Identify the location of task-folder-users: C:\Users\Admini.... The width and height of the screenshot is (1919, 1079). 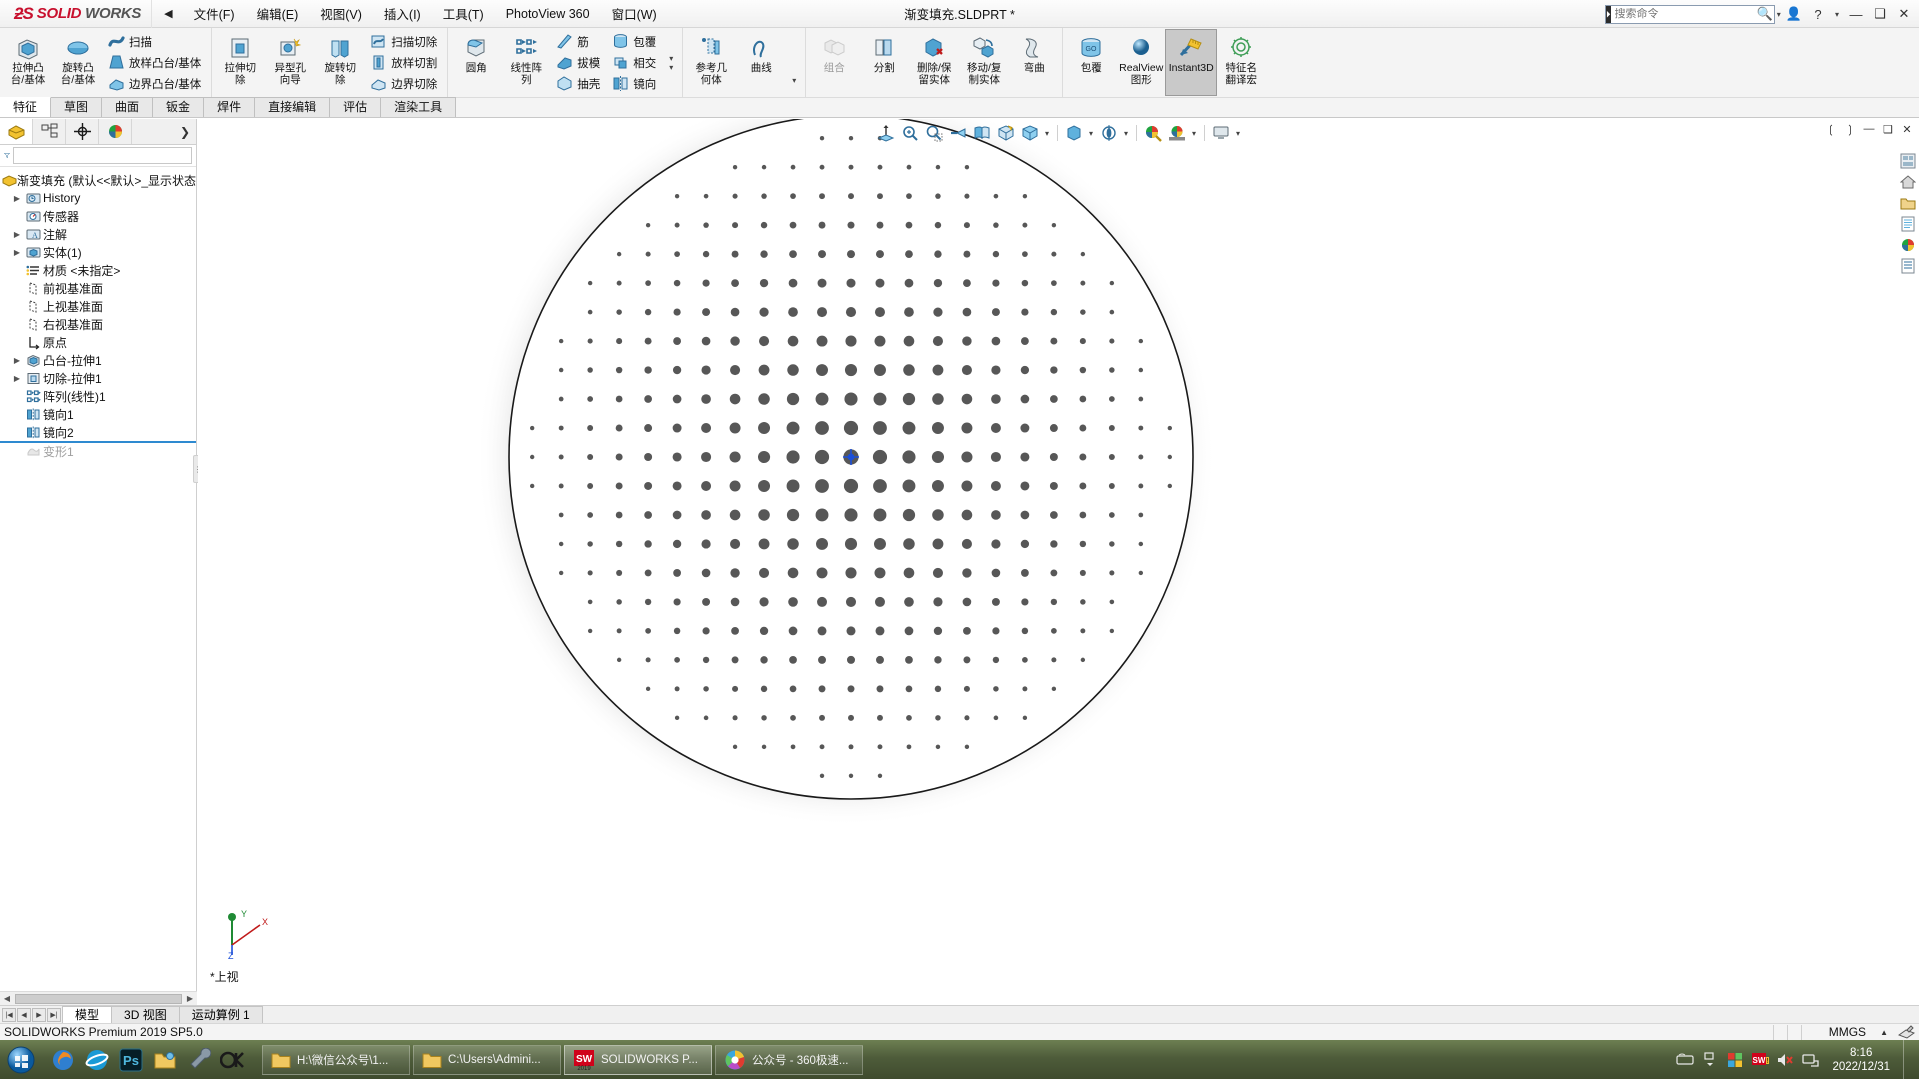
(487, 1059).